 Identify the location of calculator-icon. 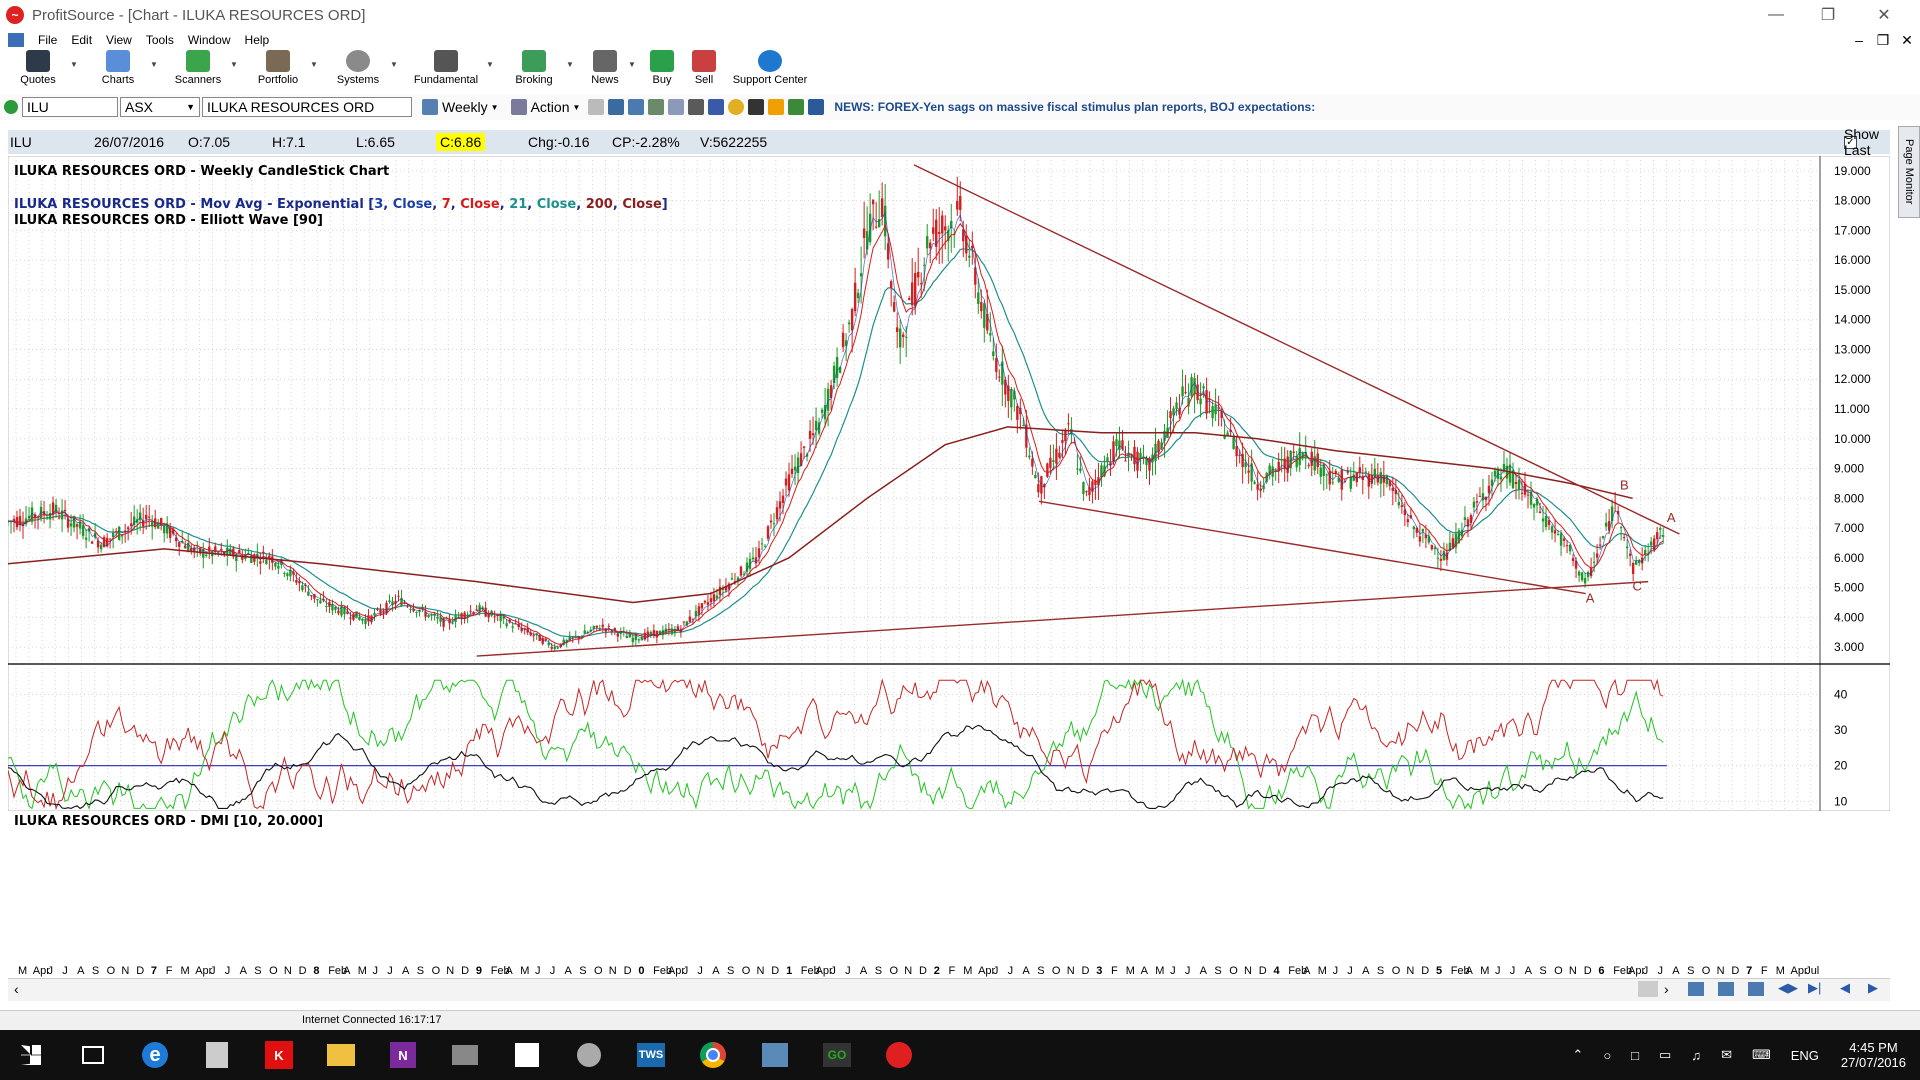
(217, 1055).